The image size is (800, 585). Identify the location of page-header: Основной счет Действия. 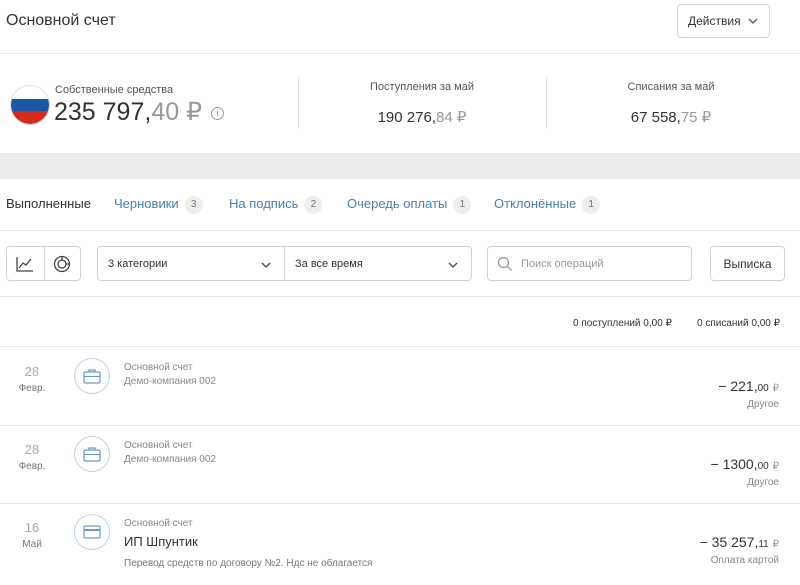
(400, 27).